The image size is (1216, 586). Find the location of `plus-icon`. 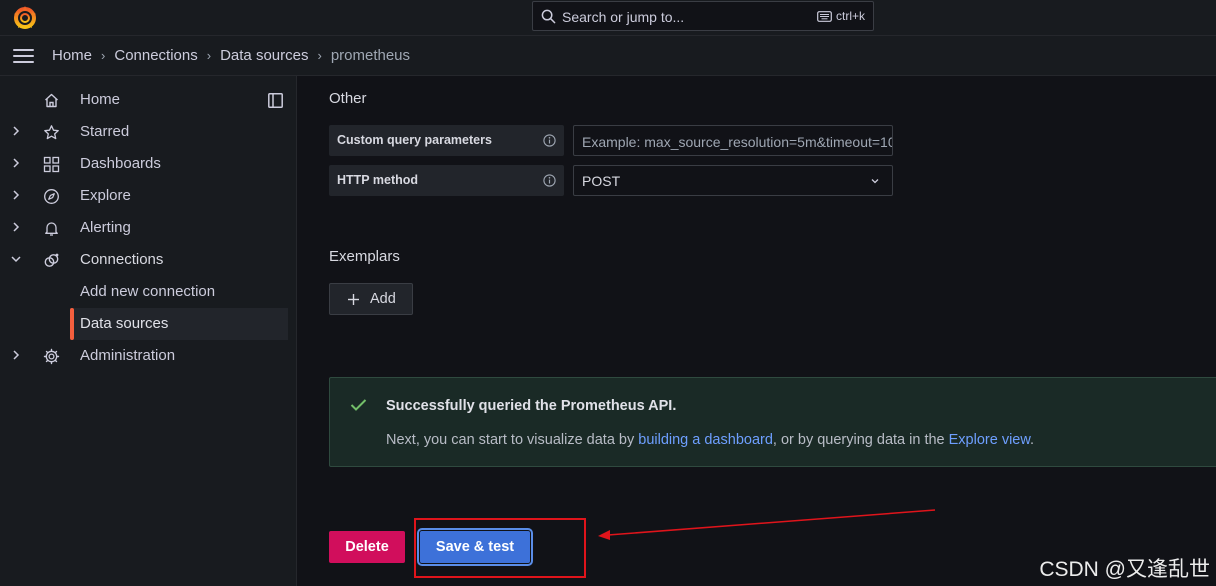

plus-icon is located at coordinates (353, 299).